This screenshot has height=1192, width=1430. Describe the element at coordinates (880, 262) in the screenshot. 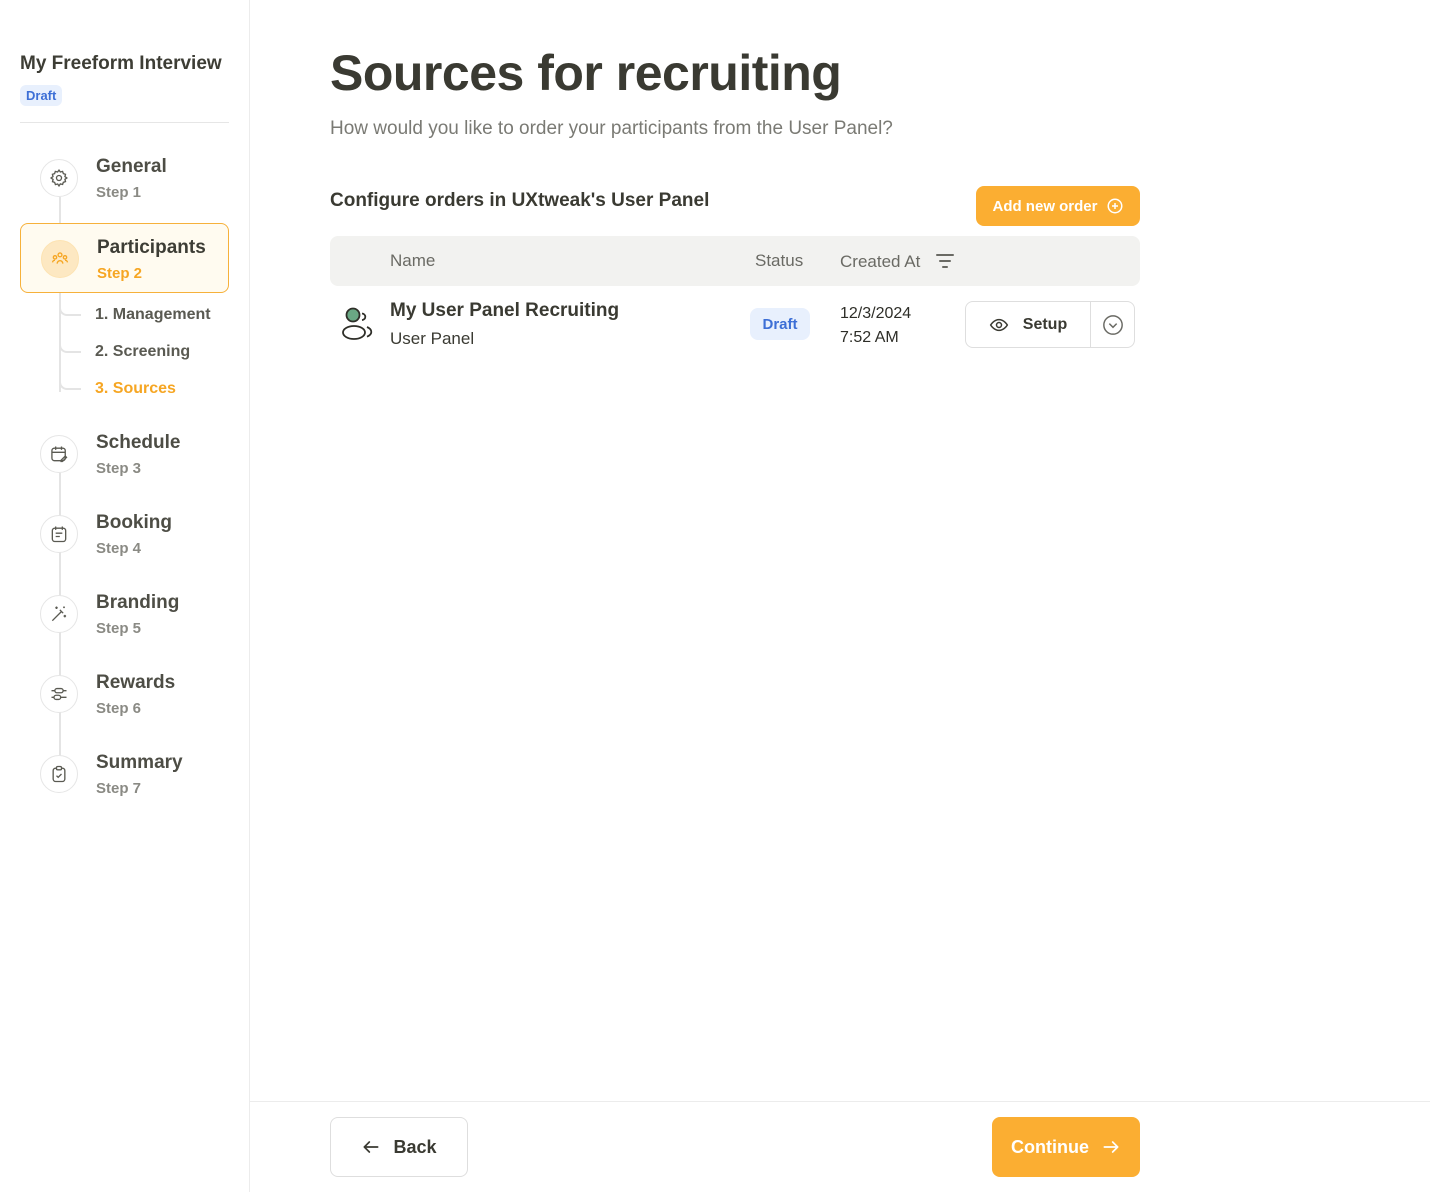

I see `column-created-at: Created At` at that location.